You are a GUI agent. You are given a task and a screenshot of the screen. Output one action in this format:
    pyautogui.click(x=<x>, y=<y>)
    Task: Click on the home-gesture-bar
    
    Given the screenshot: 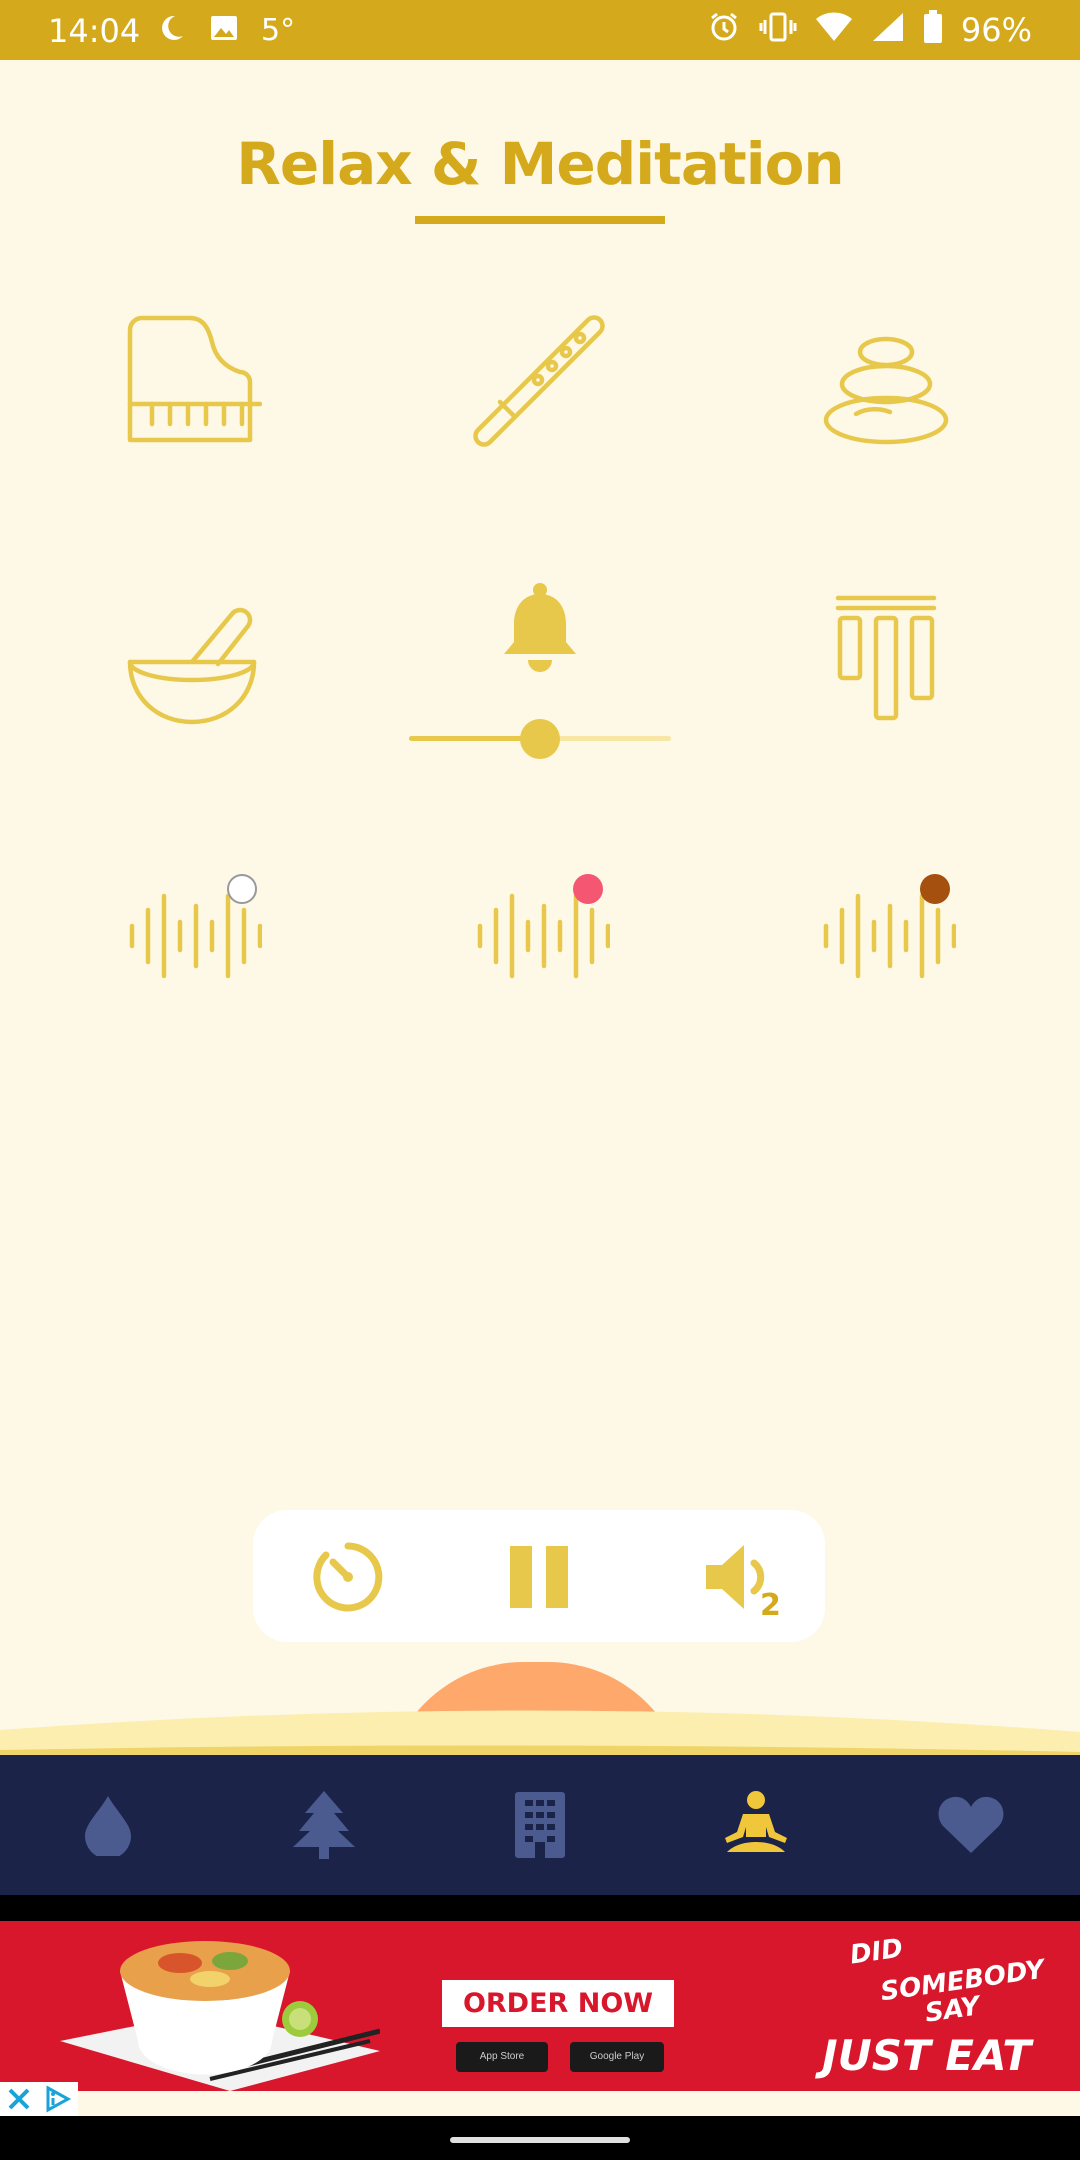 What is the action you would take?
    pyautogui.click(x=540, y=2140)
    